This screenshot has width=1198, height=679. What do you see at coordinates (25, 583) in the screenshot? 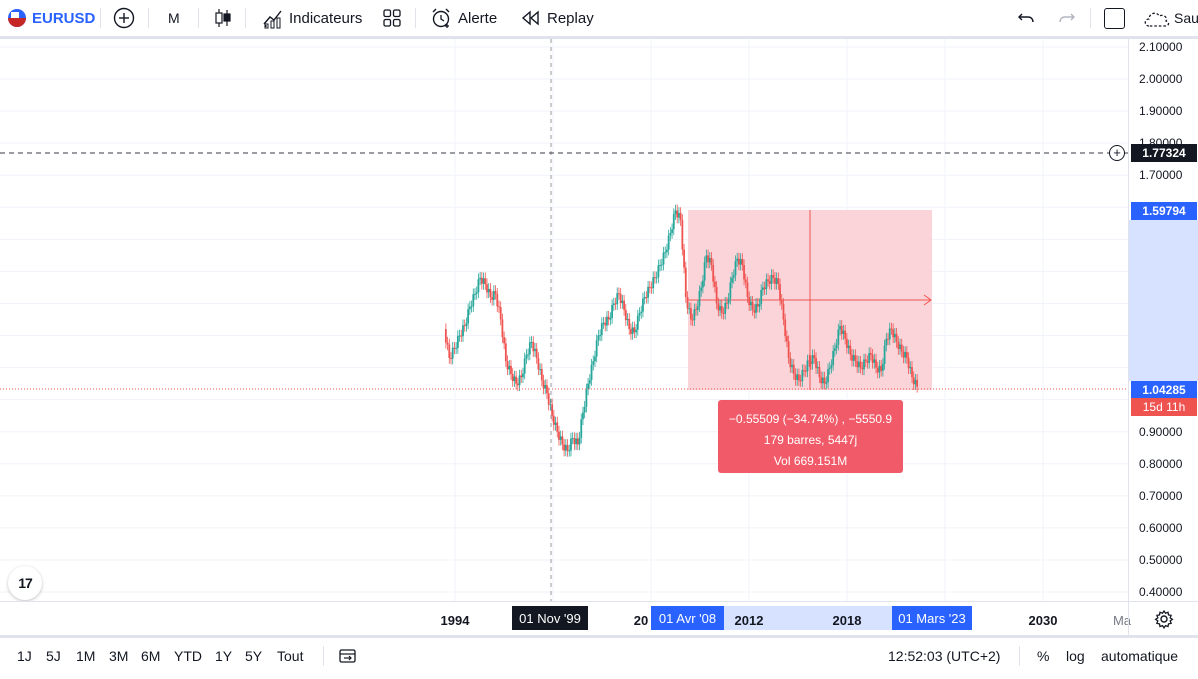
I see `tradingview-logo: 17` at bounding box center [25, 583].